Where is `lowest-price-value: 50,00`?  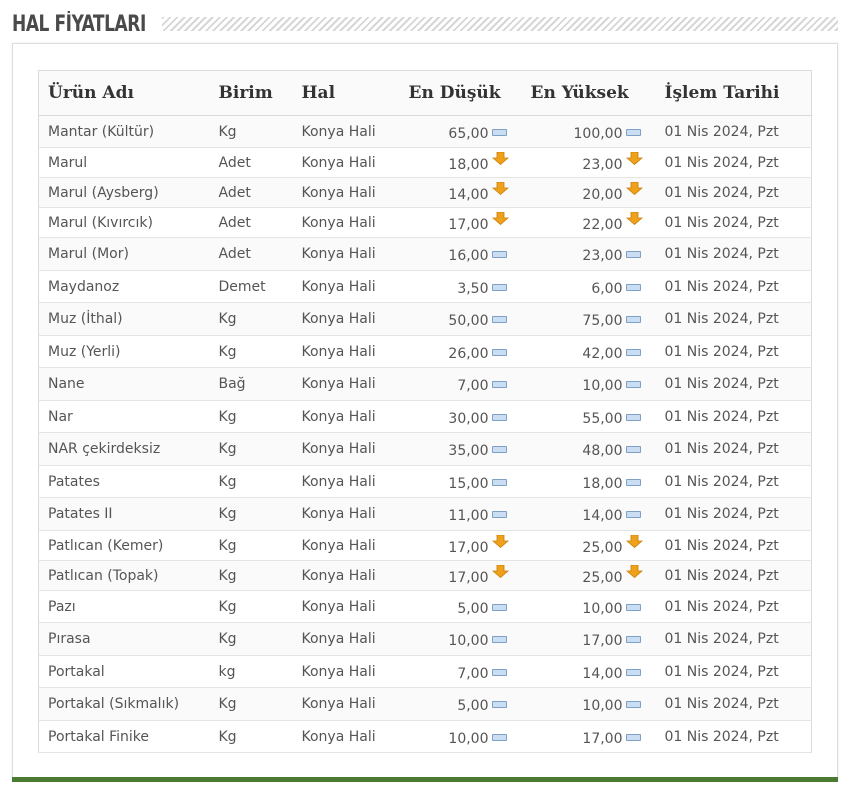
lowest-price-value: 50,00 is located at coordinates (468, 321).